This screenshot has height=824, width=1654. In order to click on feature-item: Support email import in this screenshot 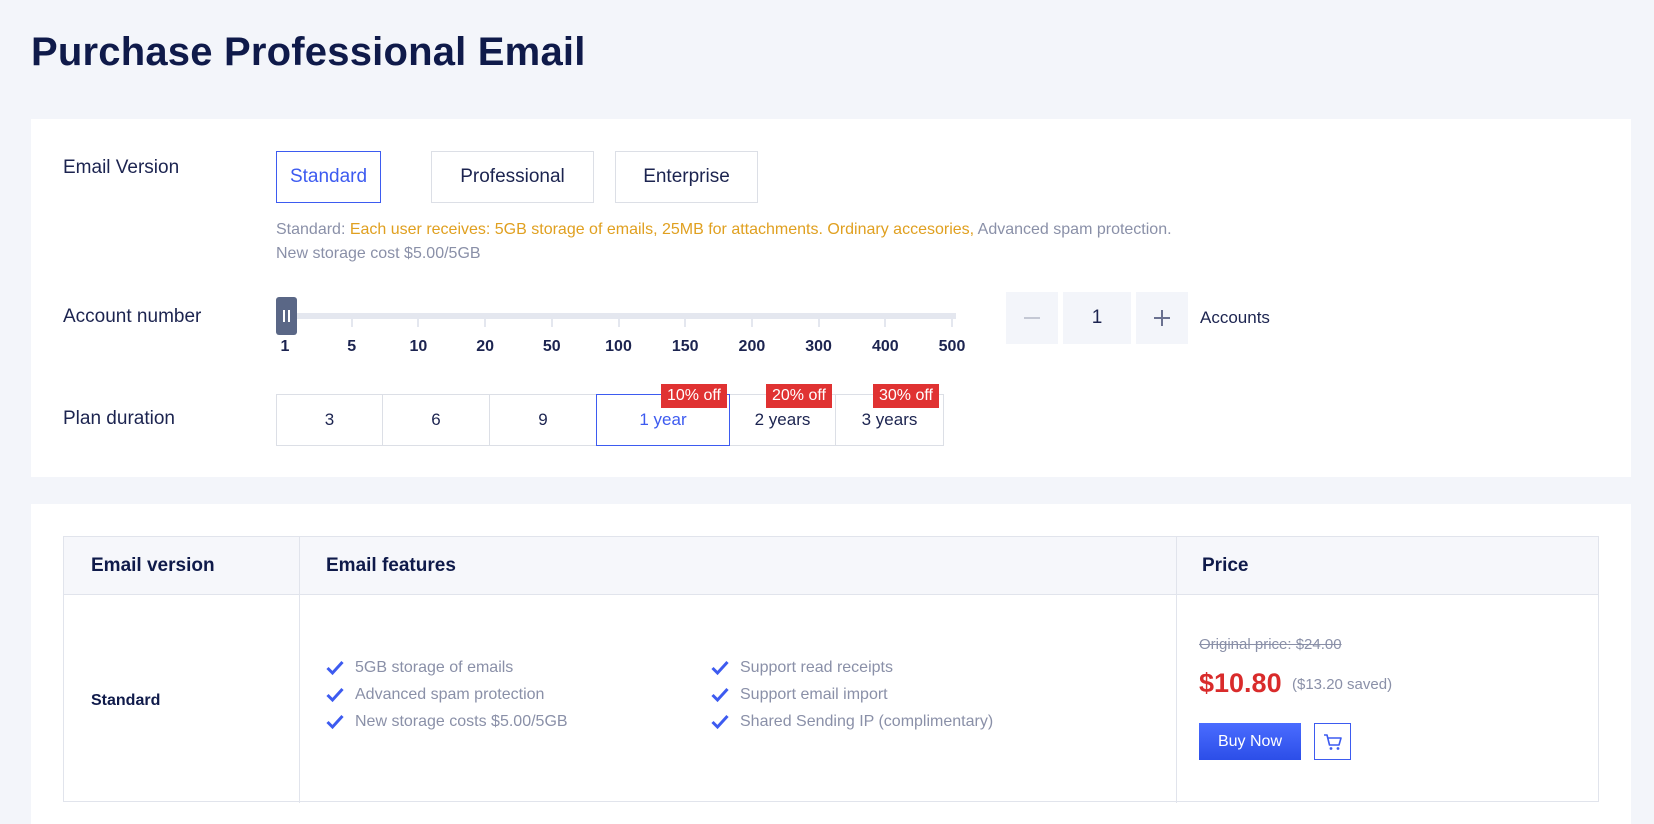, I will do `click(799, 695)`.